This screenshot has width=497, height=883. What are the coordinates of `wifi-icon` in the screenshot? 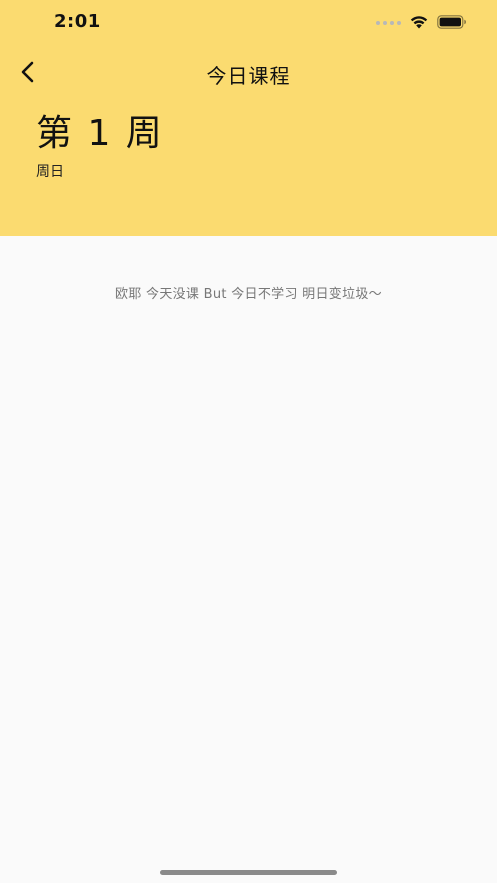 It's located at (419, 23).